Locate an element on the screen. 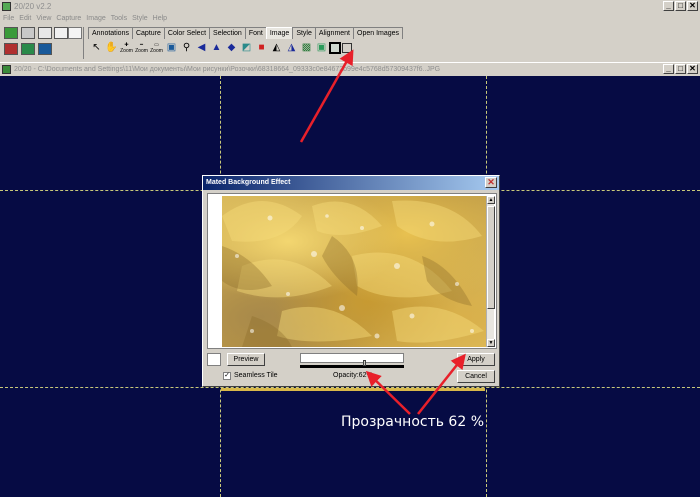  dialog-title: Mated Background Effect is located at coordinates (248, 182).